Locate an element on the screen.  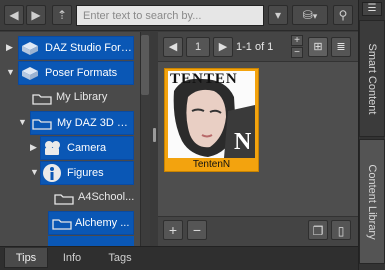
thumbnail-badge: N is located at coordinates (243, 142).